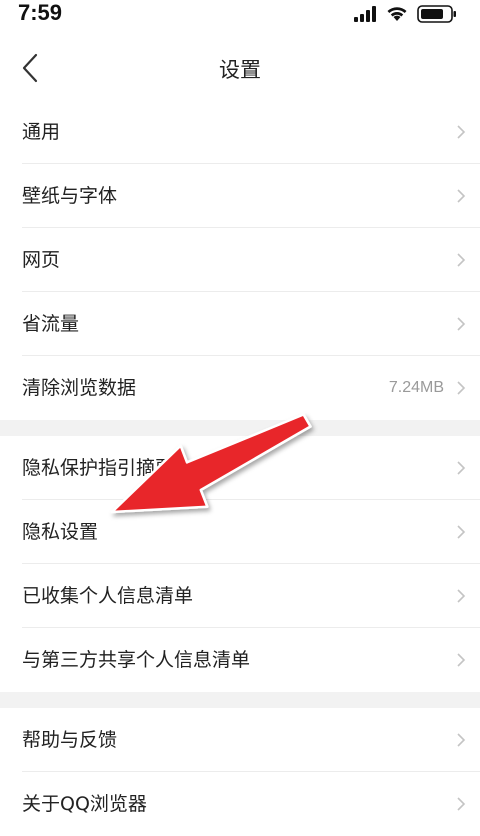  I want to click on settings-item-label: 已收集个人信息清单, so click(108, 596).